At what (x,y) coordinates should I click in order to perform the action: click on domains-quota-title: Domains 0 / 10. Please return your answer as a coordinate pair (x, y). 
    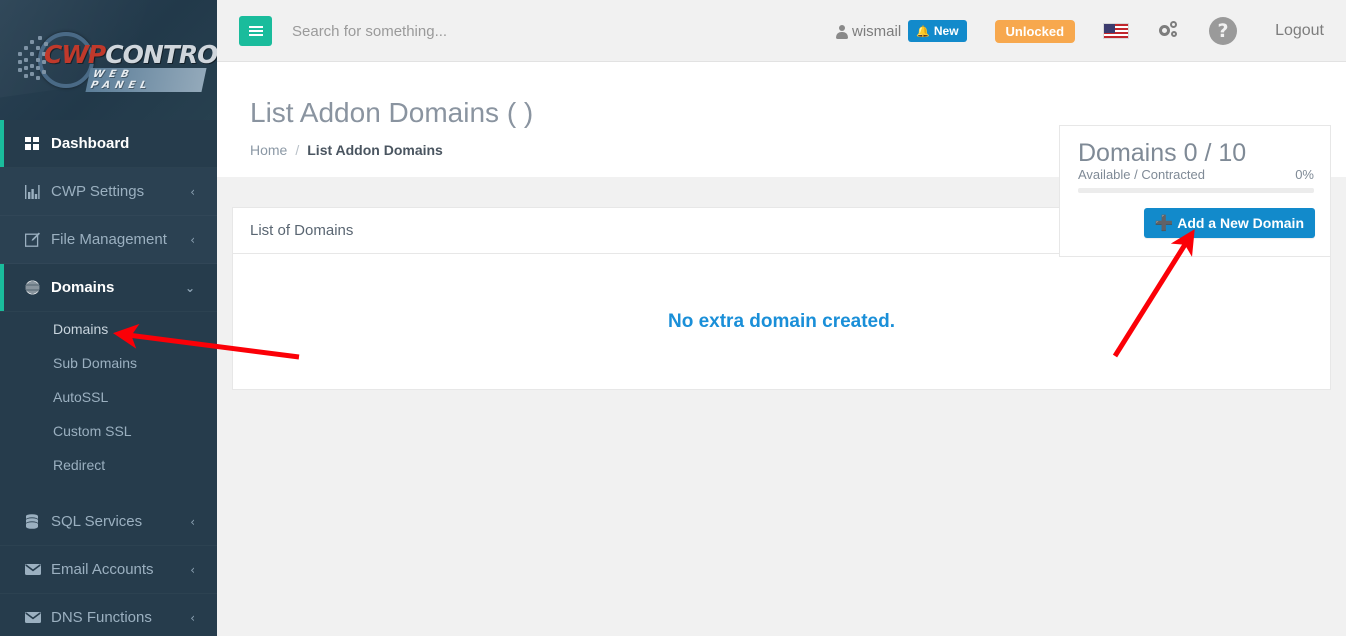
    Looking at the image, I should click on (1162, 153).